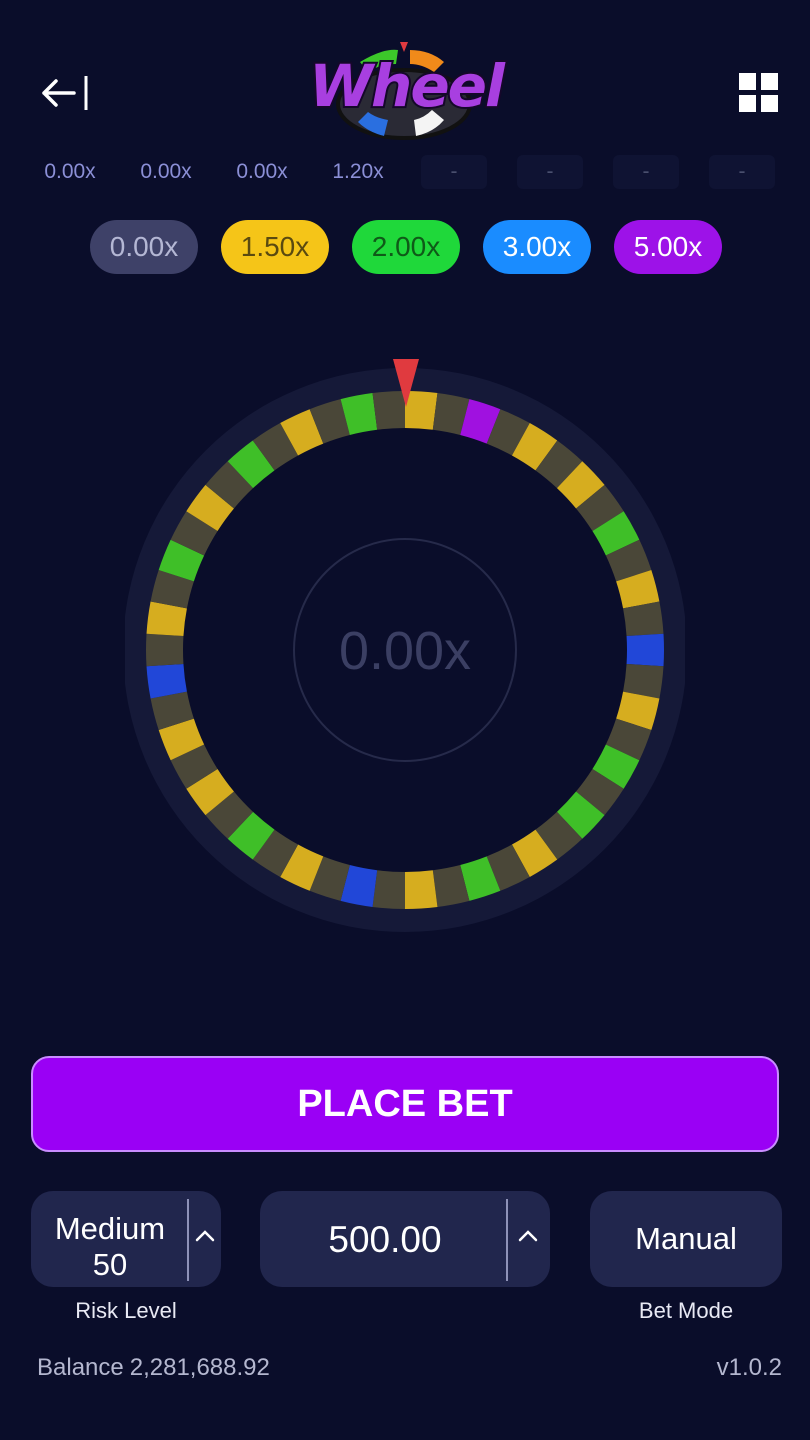 This screenshot has width=810, height=1440. Describe the element at coordinates (407, 86) in the screenshot. I see `logo-text: Wheel` at that location.